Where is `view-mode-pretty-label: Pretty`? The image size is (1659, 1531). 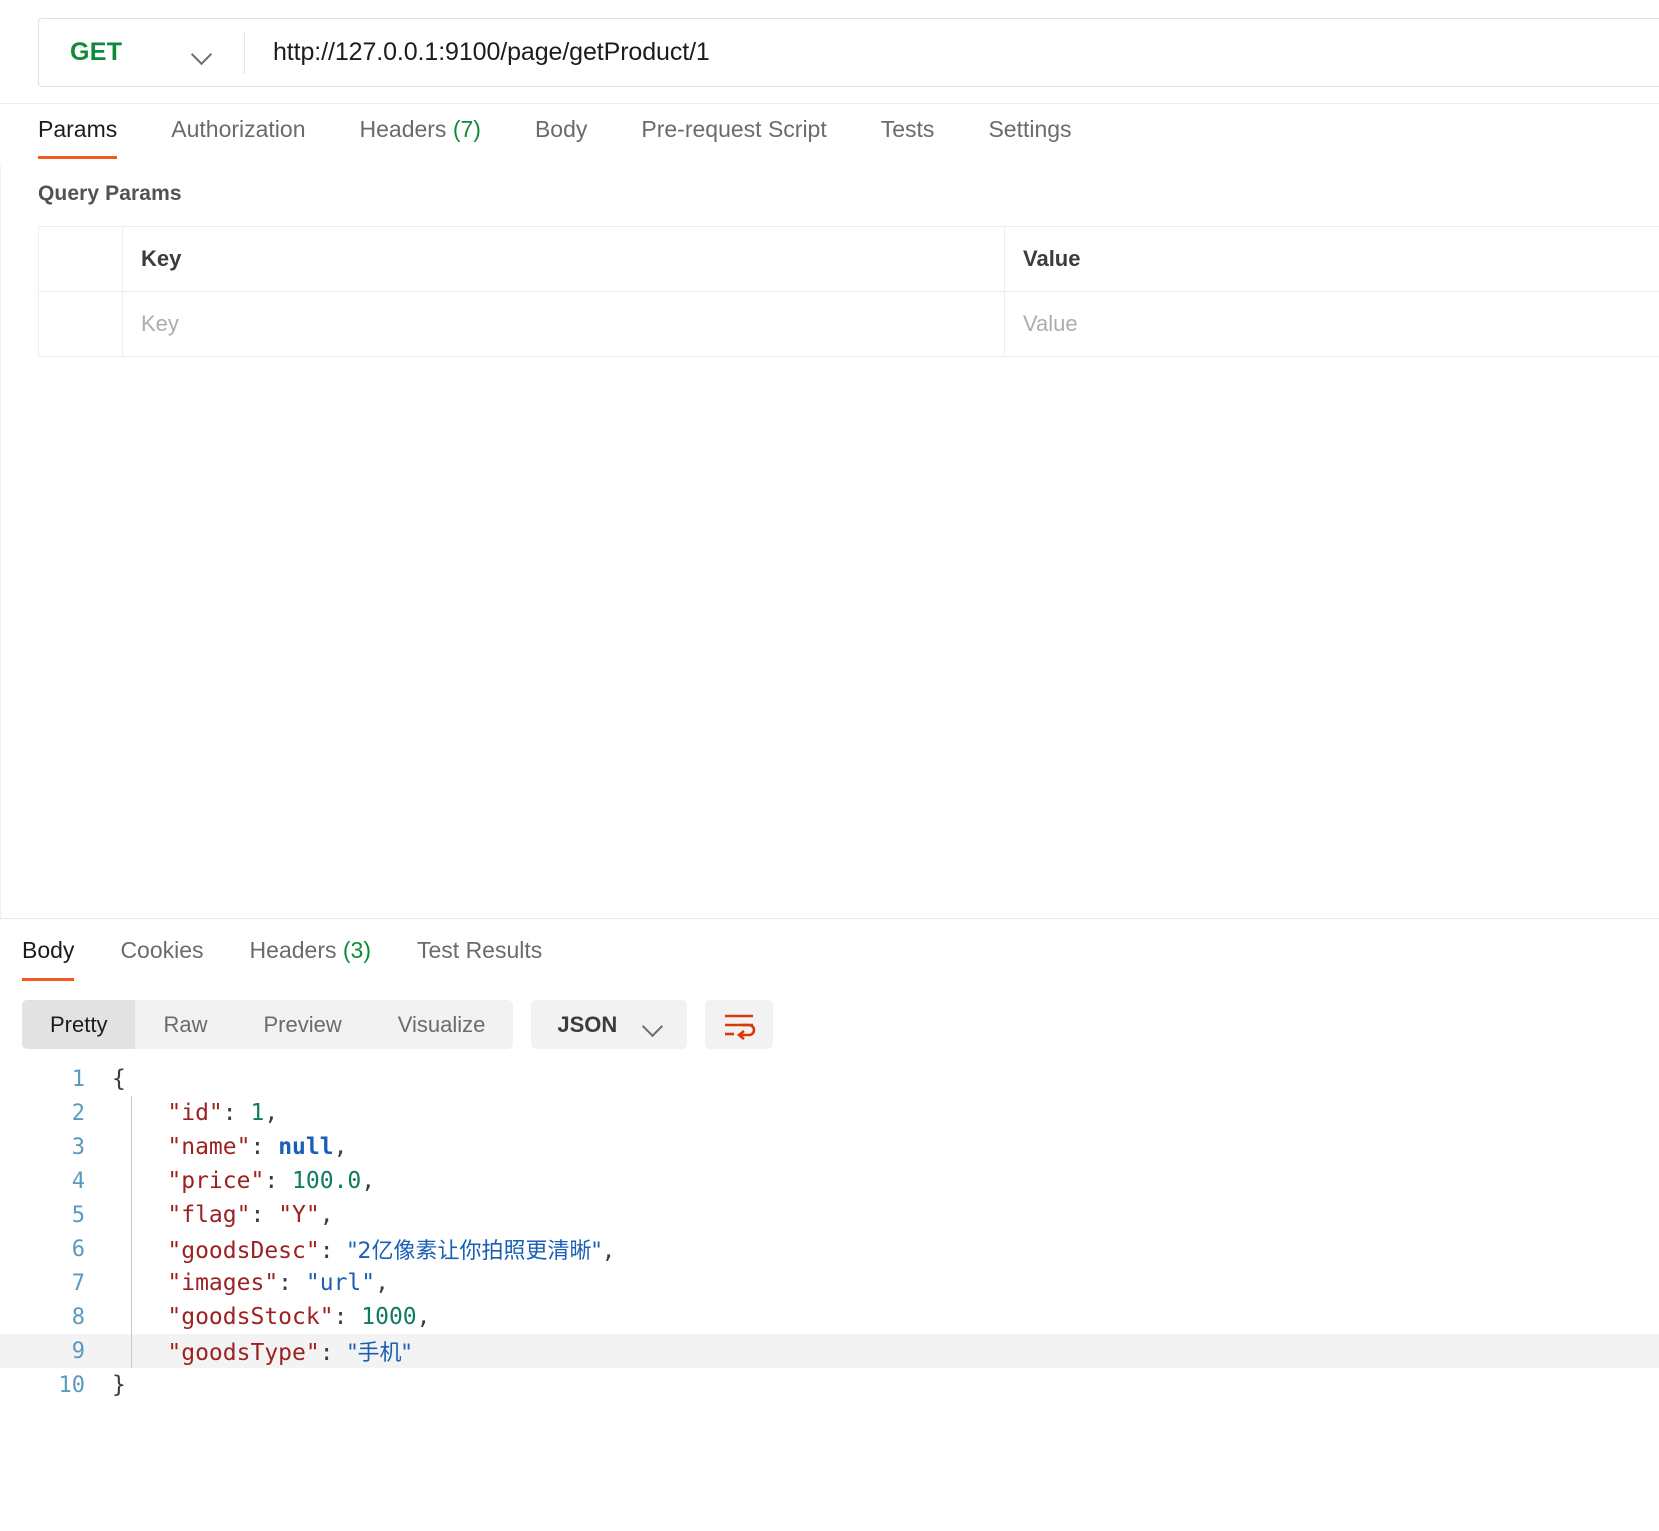 view-mode-pretty-label: Pretty is located at coordinates (79, 1024).